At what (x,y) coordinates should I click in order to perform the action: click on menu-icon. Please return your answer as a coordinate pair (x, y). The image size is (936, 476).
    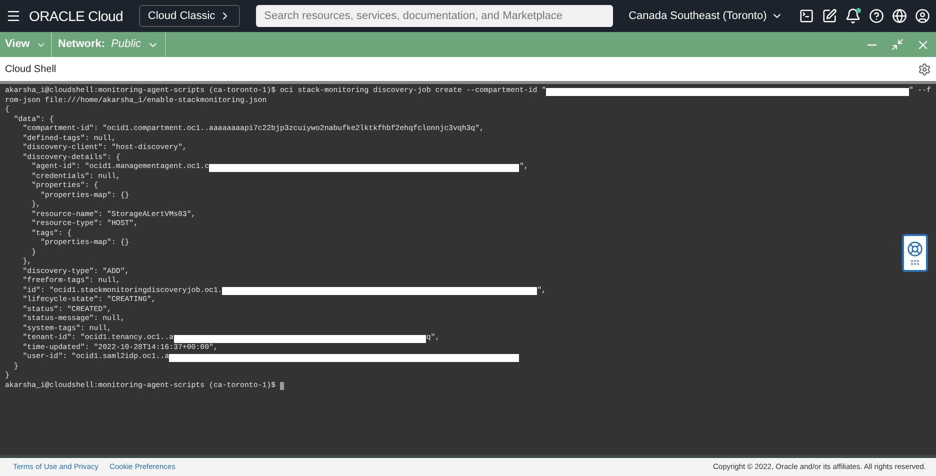
    Looking at the image, I should click on (14, 16).